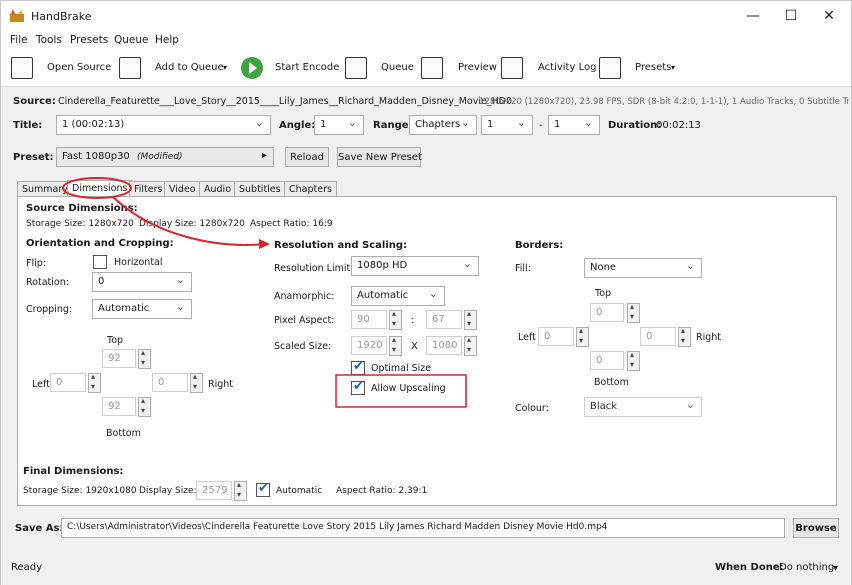 Image resolution: width=852 pixels, height=585 pixels. I want to click on when-done-value: Do nothing, so click(806, 567).